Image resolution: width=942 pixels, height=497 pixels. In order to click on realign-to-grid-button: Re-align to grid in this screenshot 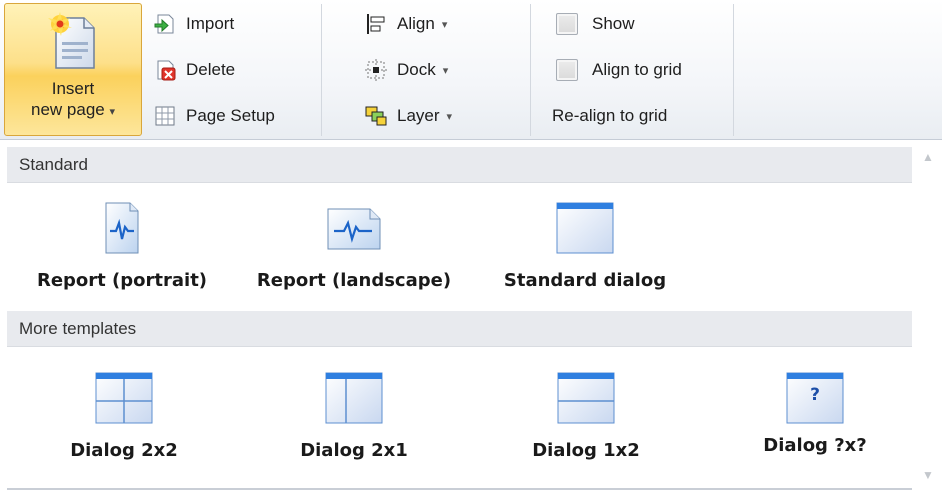, I will do `click(609, 116)`.